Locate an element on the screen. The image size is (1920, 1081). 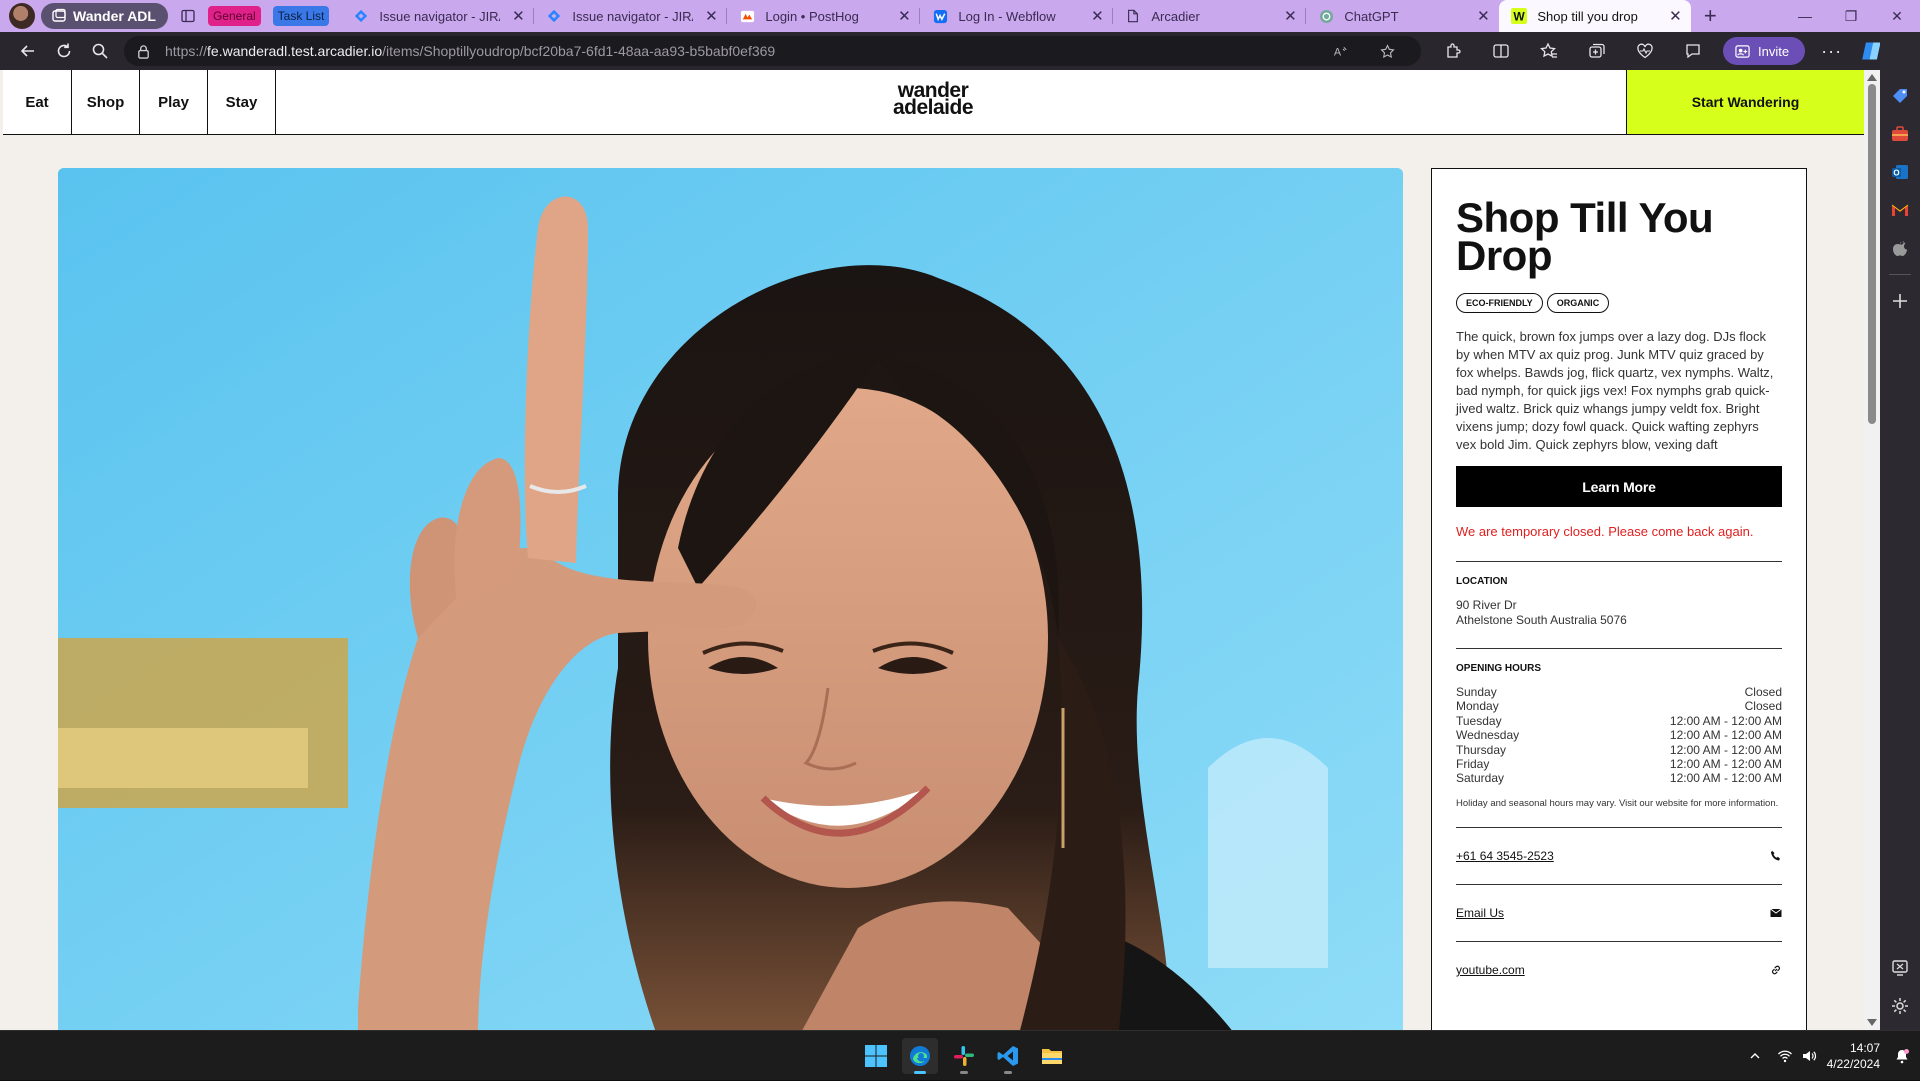
collections-button is located at coordinates (1597, 51).